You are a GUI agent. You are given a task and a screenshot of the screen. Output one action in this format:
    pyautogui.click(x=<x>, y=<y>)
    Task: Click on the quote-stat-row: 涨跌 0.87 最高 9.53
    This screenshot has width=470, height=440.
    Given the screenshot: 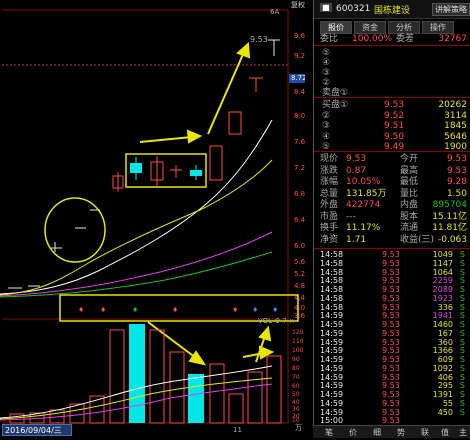 What is the action you would take?
    pyautogui.click(x=393, y=170)
    